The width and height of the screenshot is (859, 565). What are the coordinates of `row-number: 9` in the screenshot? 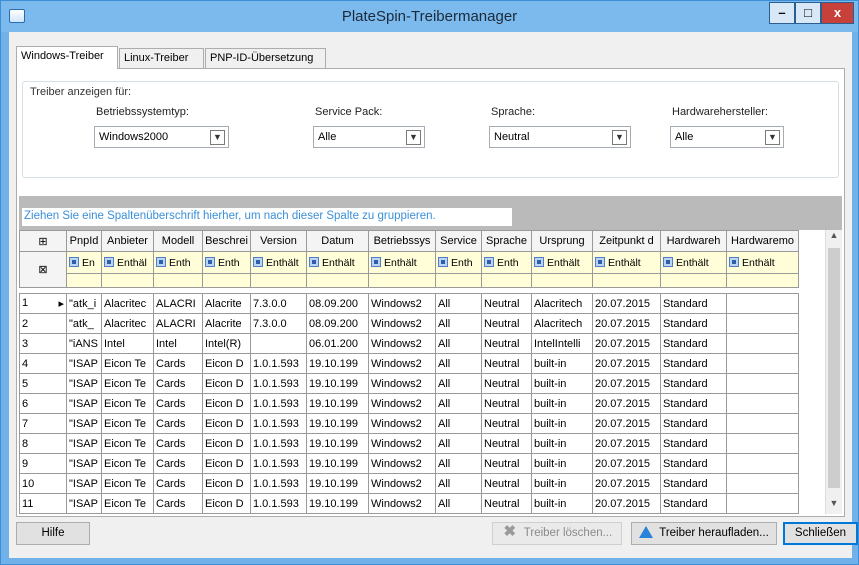 It's located at (43, 463).